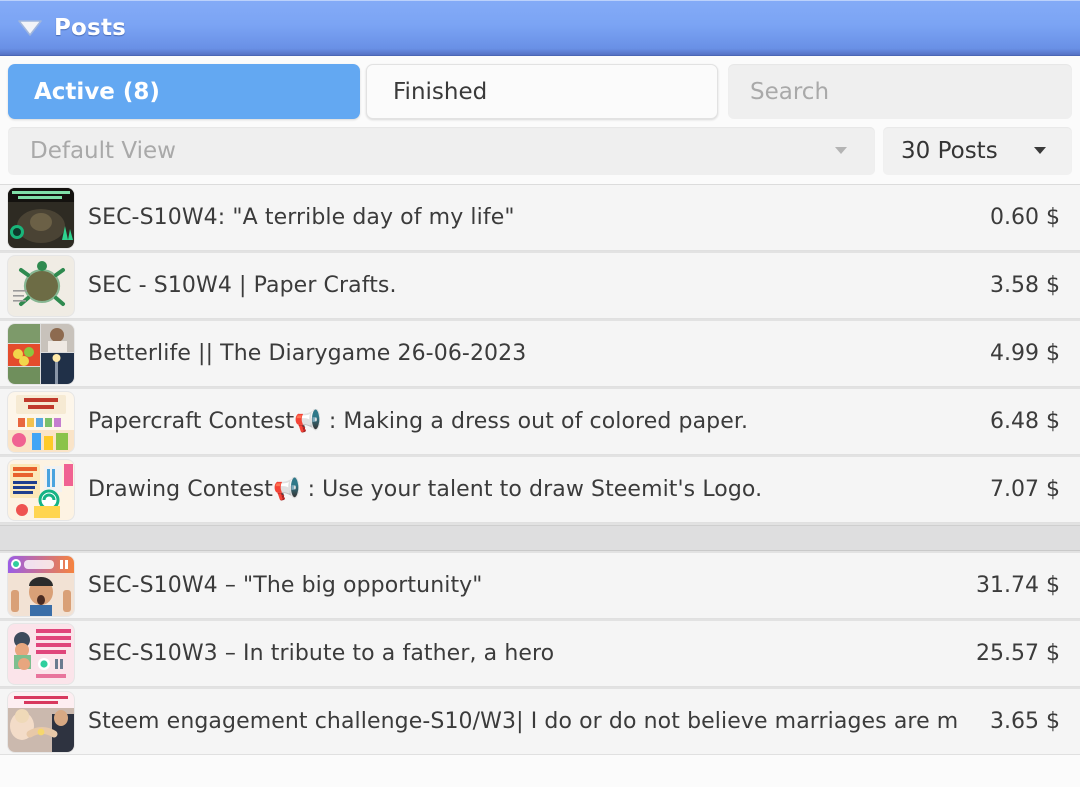  Describe the element at coordinates (1025, 217) in the screenshot. I see `post-payout-value: 0.60 $` at that location.